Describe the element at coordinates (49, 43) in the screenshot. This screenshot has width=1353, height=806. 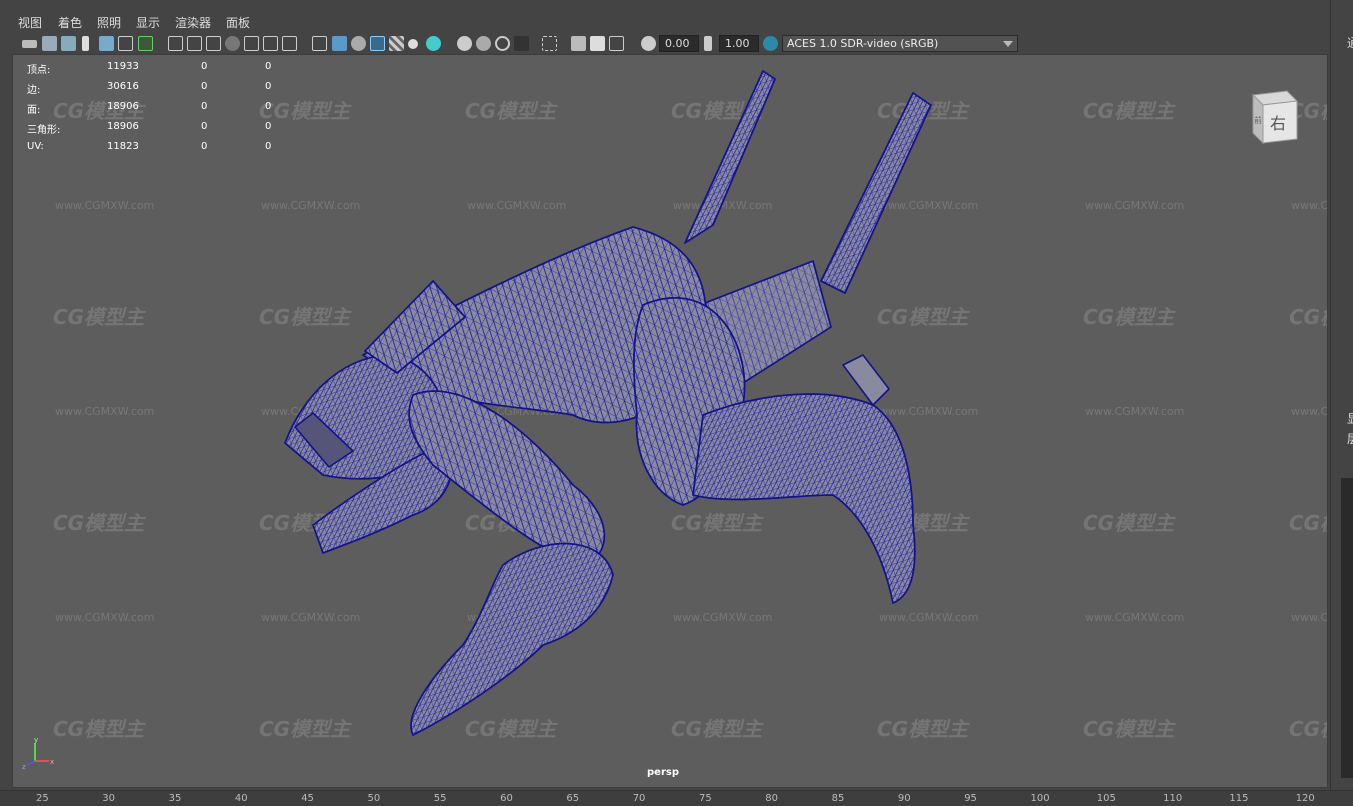
I see `camera-attributes-icon` at that location.